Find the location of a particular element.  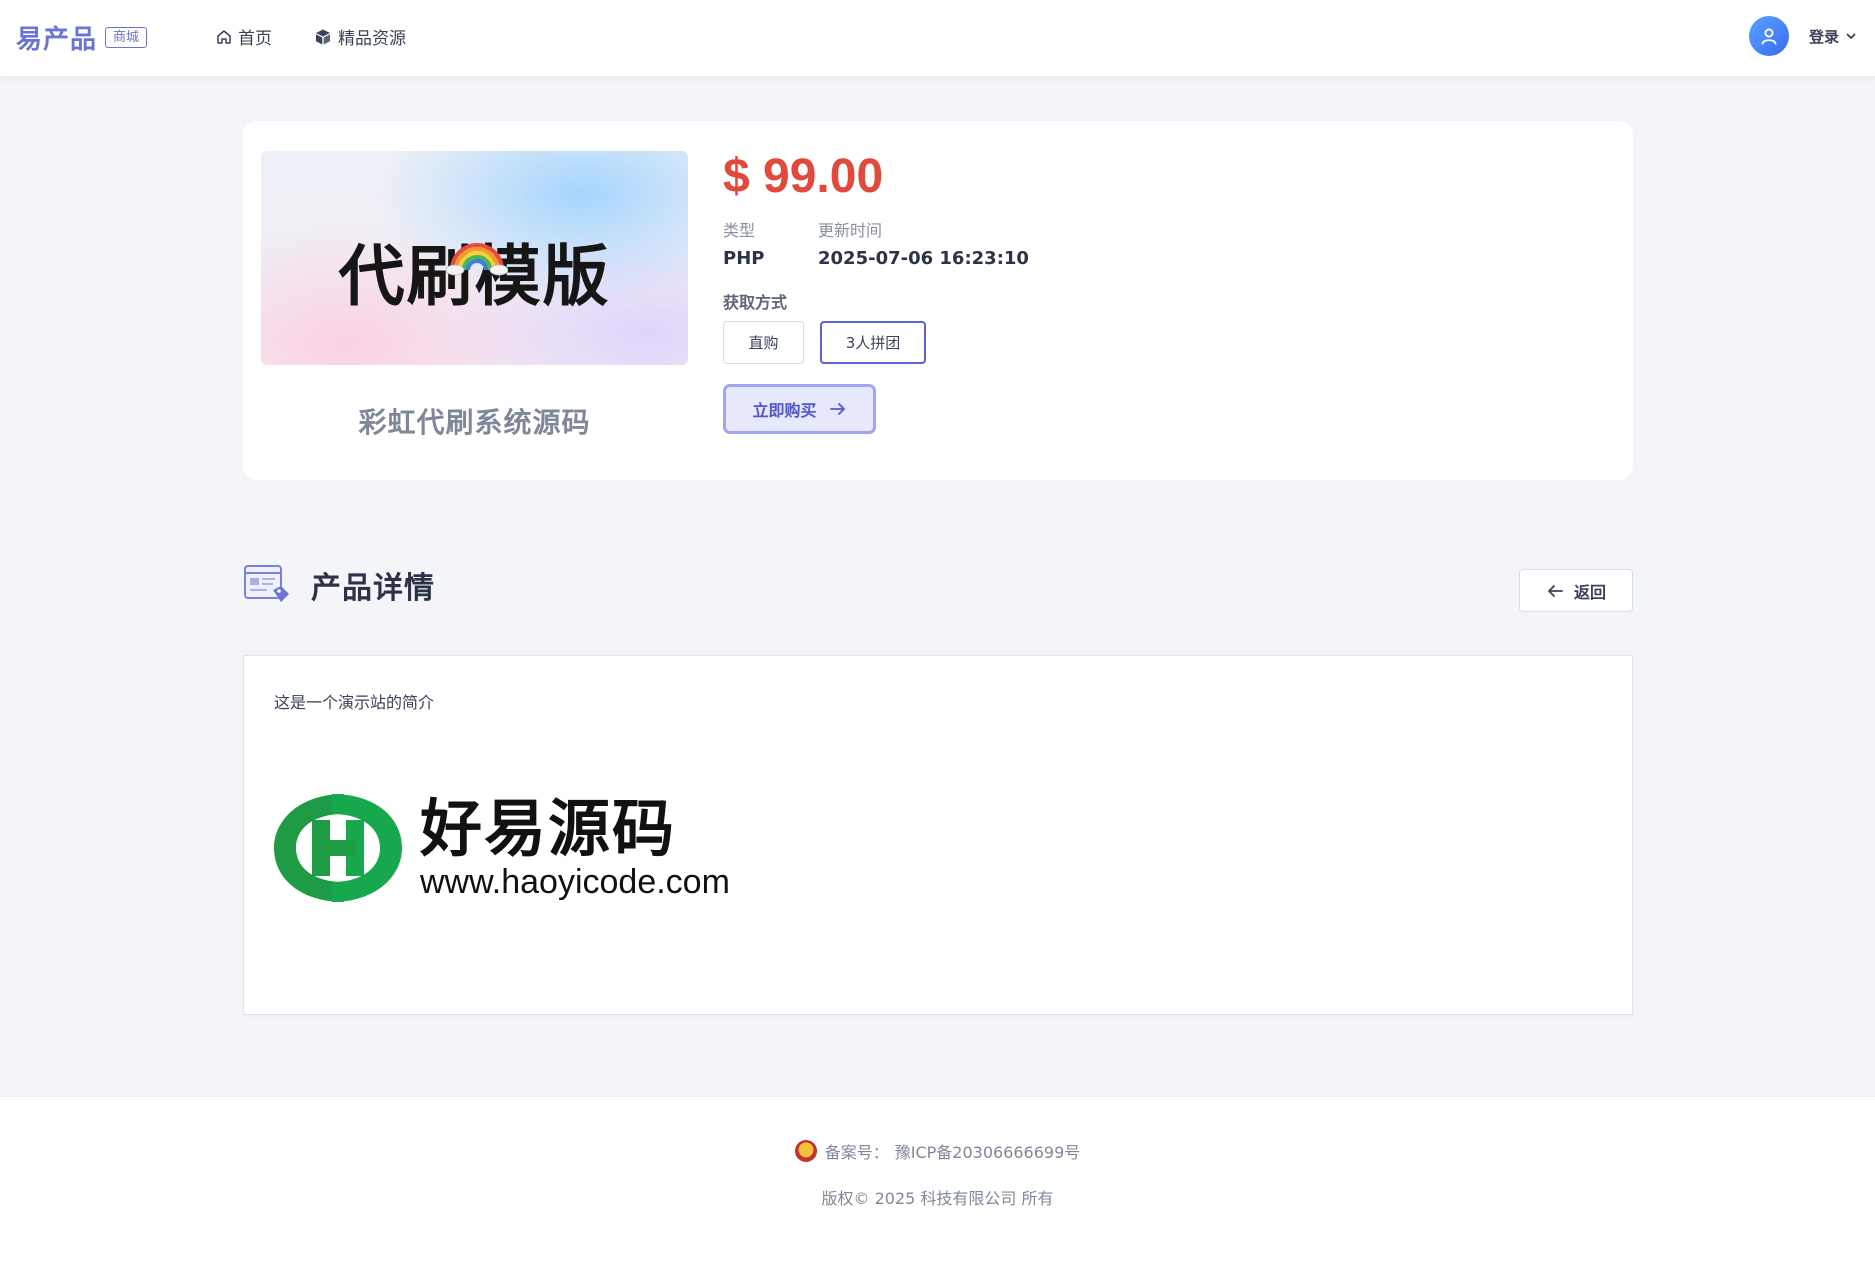

product-intro: 这是一个演示站的简介 is located at coordinates (354, 702).